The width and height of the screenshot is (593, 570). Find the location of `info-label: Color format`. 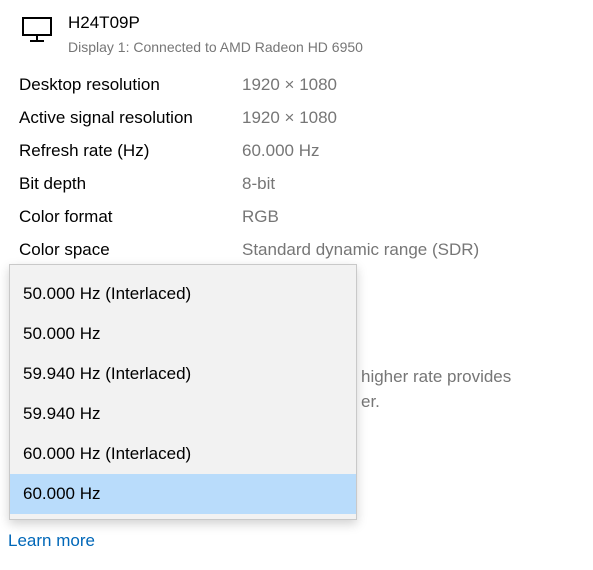

info-label: Color format is located at coordinates (66, 216).